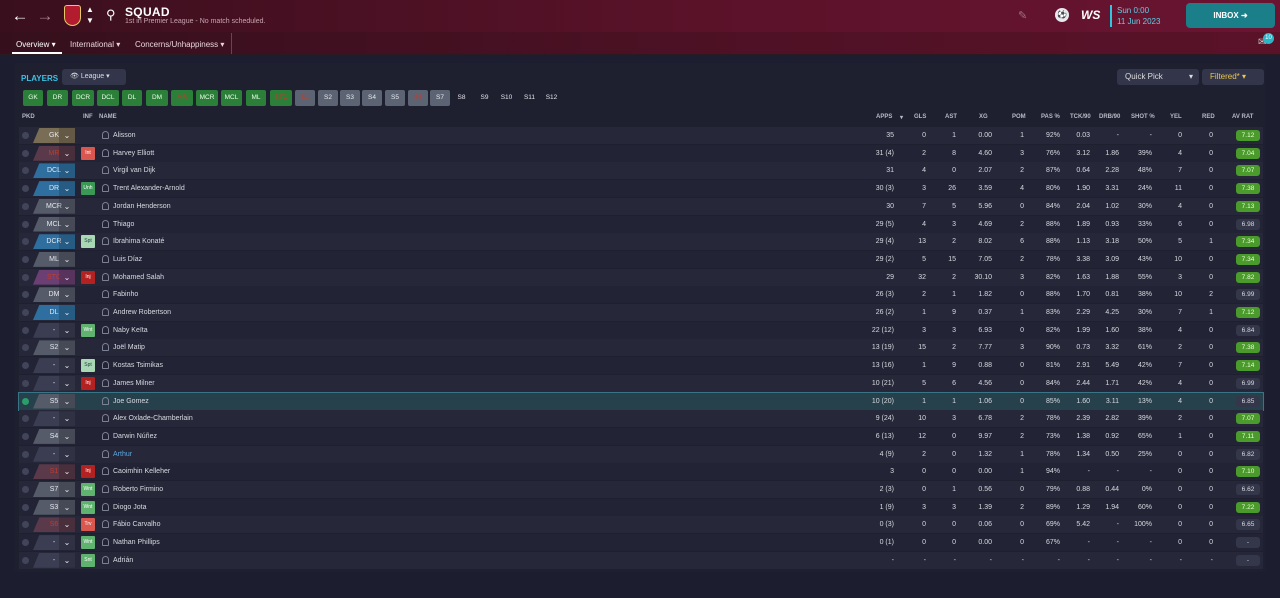  Describe the element at coordinates (1242, 117) in the screenshot. I see `column-header-avrat: AV RAT` at that location.